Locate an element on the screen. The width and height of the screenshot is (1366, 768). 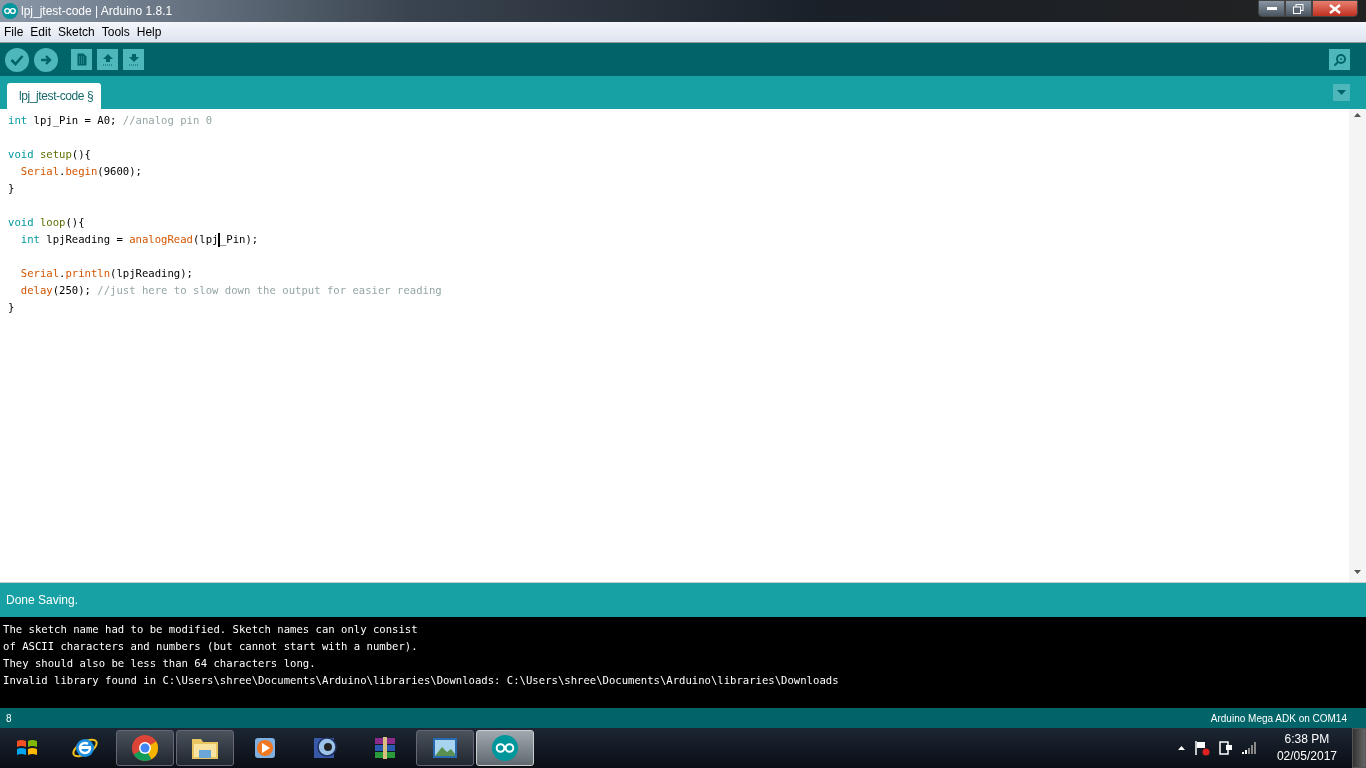
code-line: delay(250); //just here to slow down the output for easier reading is located at coordinates (231, 290).